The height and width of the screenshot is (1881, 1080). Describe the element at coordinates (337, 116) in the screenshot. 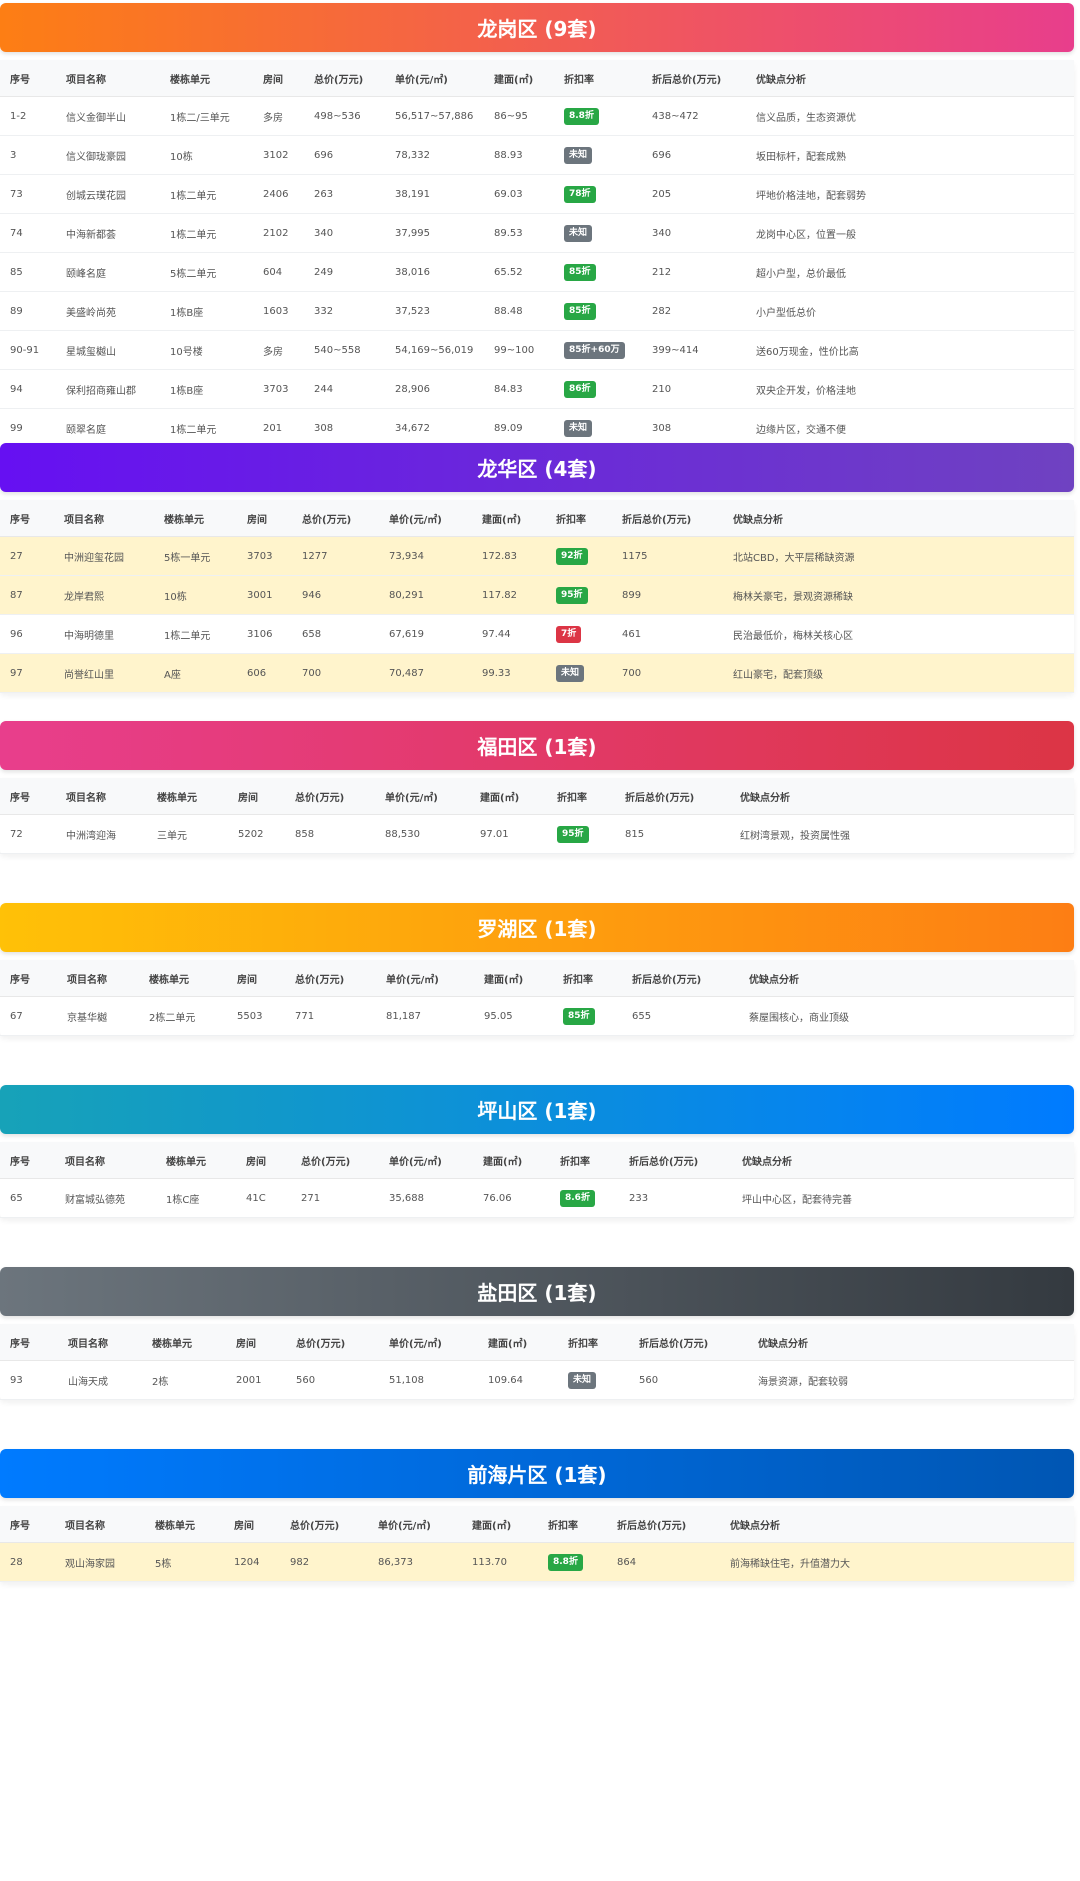

I see `cell-total: 498~536` at that location.